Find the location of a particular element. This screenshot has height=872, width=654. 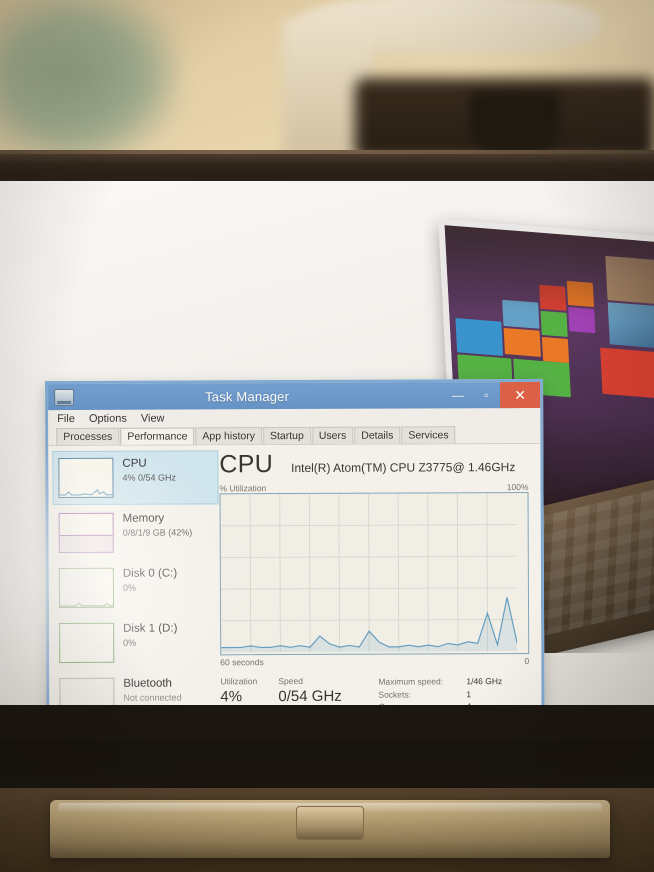

blurred-plant is located at coordinates (90, 82).